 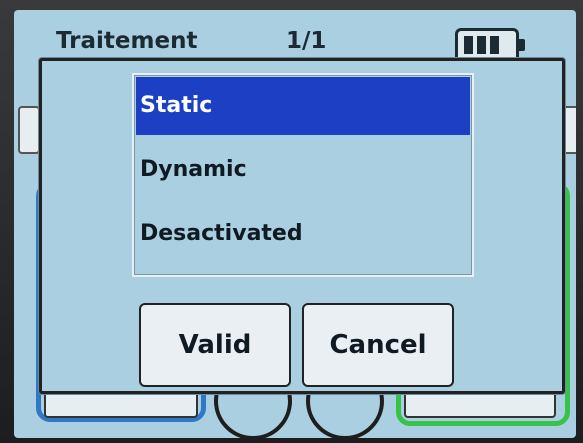 I want to click on cancel-button-label: Cancel, so click(x=378, y=345).